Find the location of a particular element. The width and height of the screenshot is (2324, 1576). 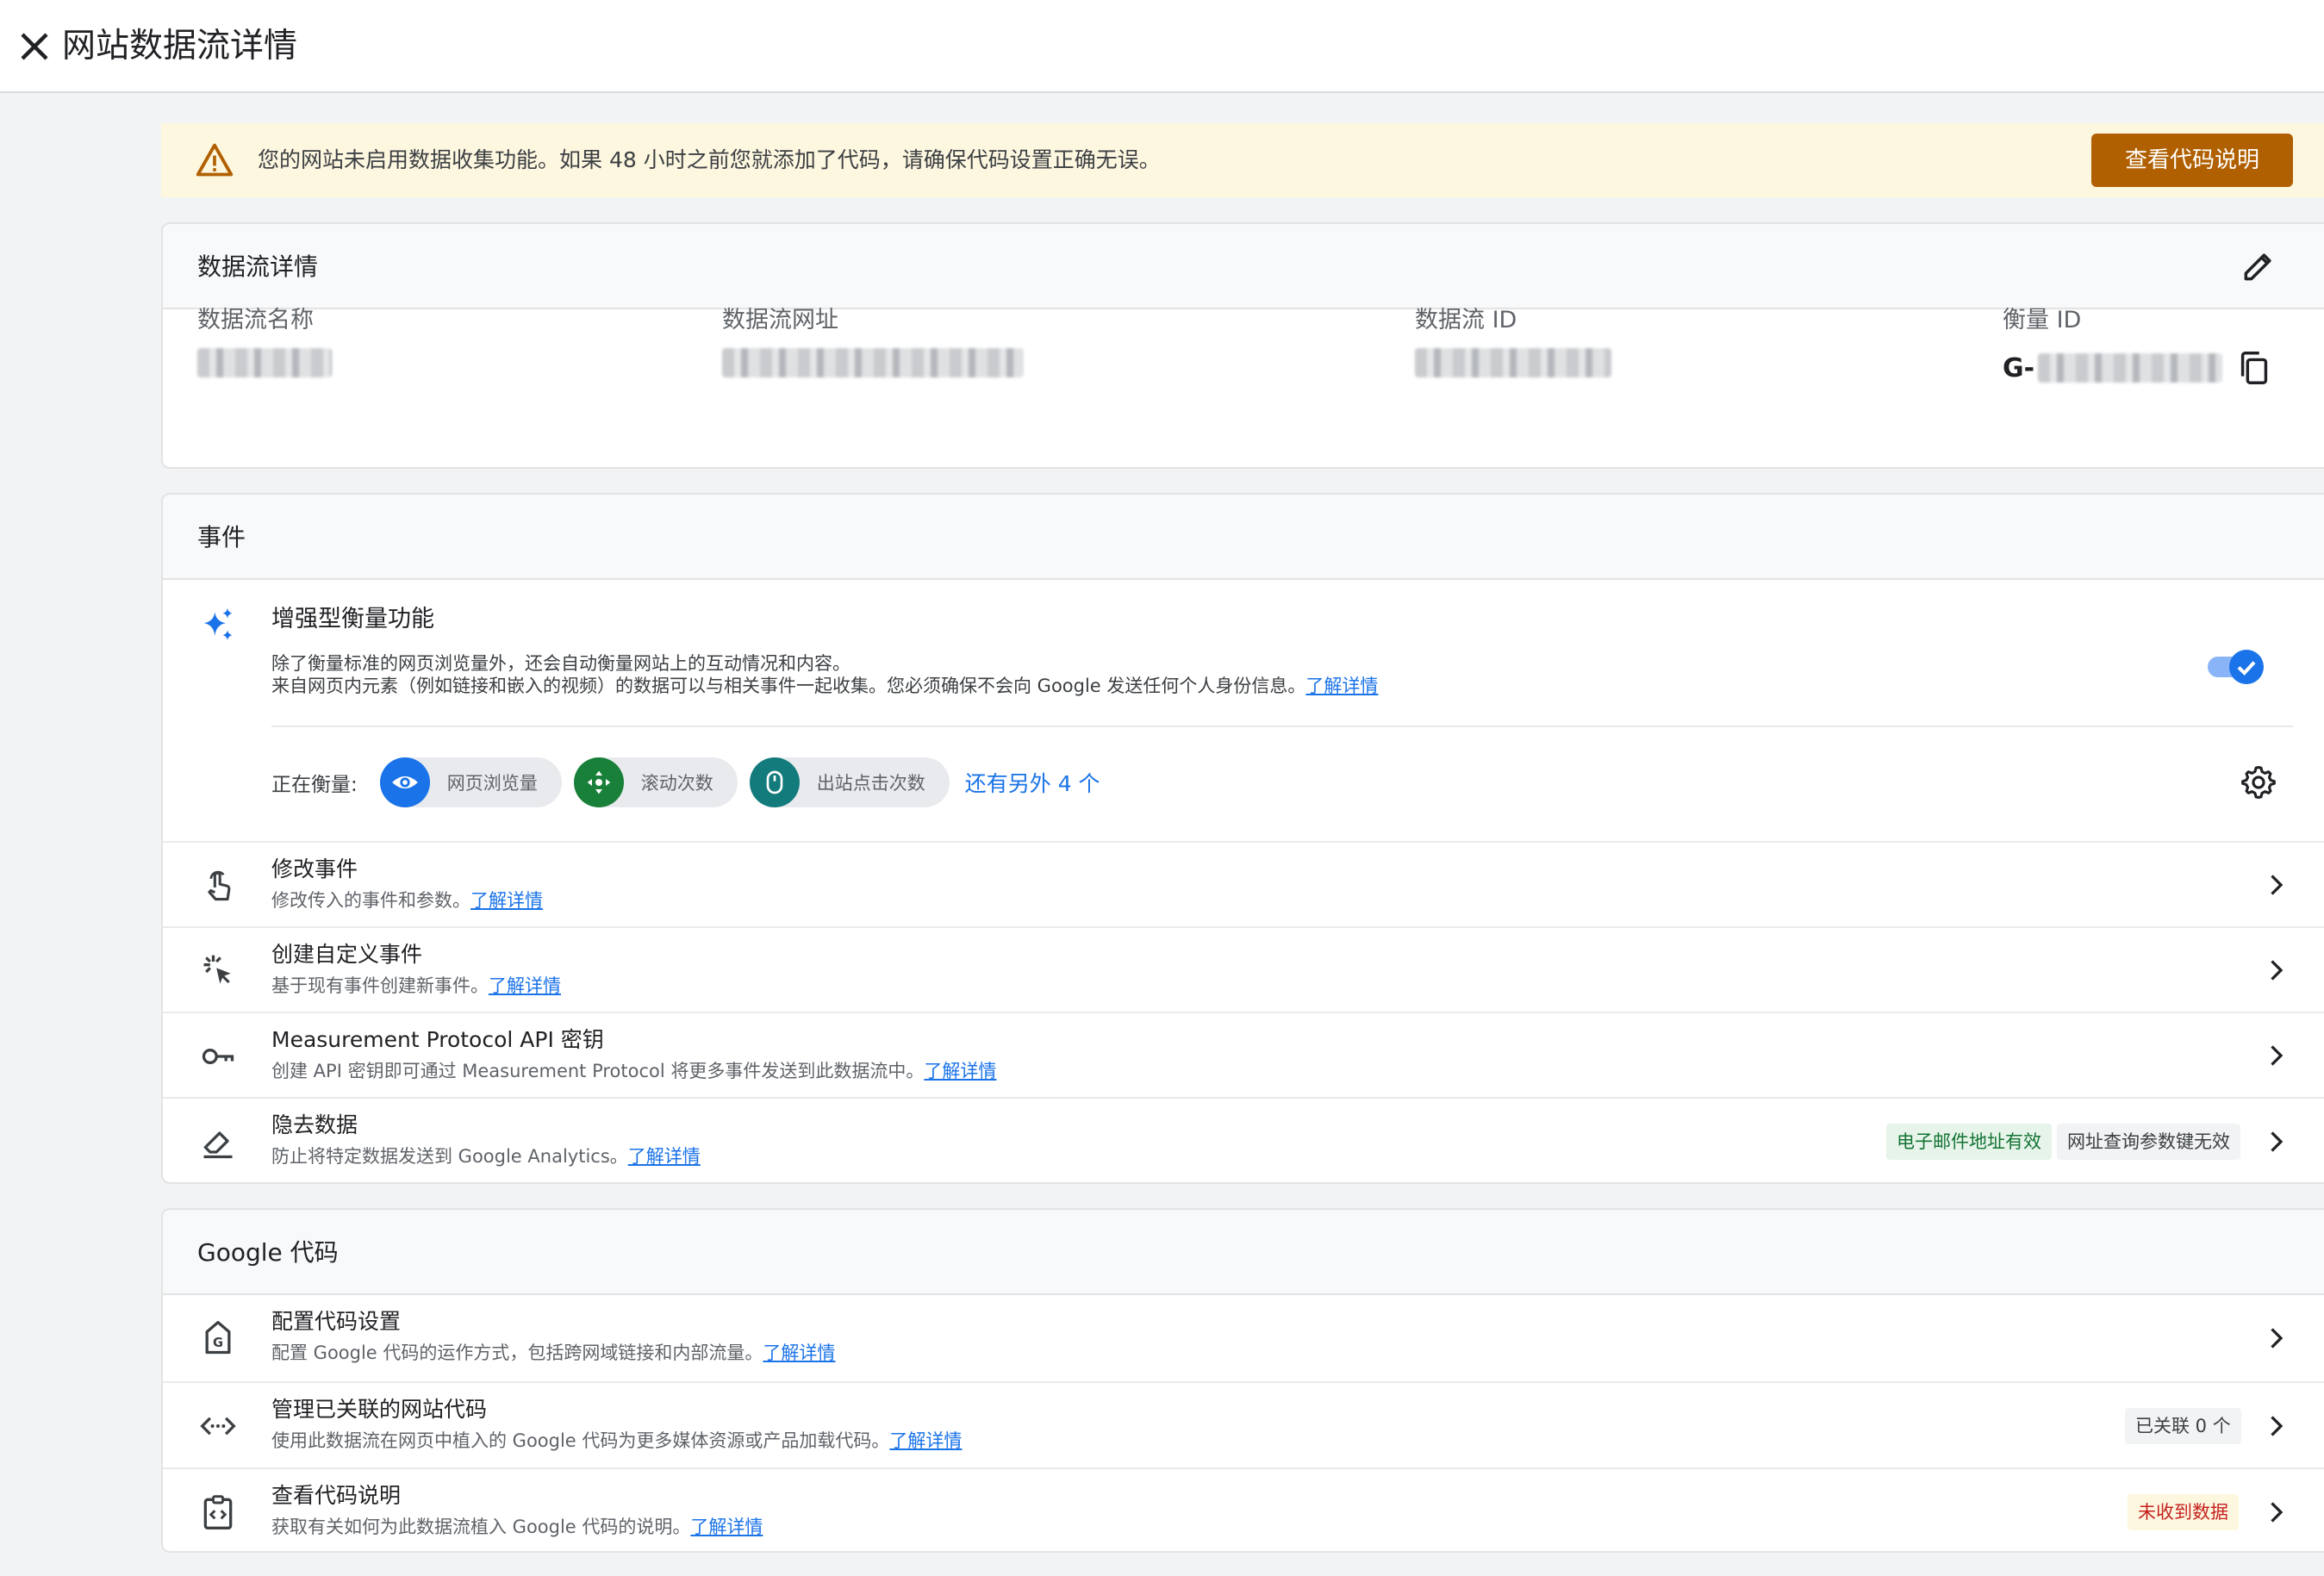

view-tag-instructions-learn-more-link: 了解详情 is located at coordinates (726, 1527).